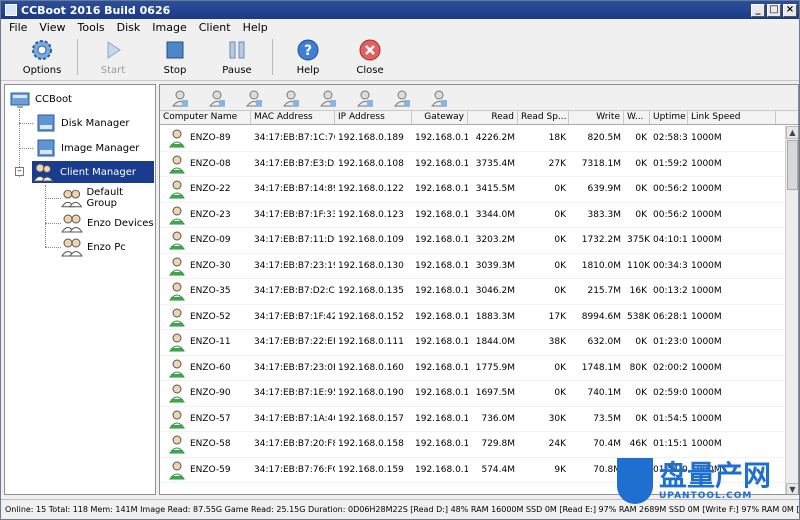 The width and height of the screenshot is (800, 520). Describe the element at coordinates (169, 27) in the screenshot. I see `menu-image: Image` at that location.